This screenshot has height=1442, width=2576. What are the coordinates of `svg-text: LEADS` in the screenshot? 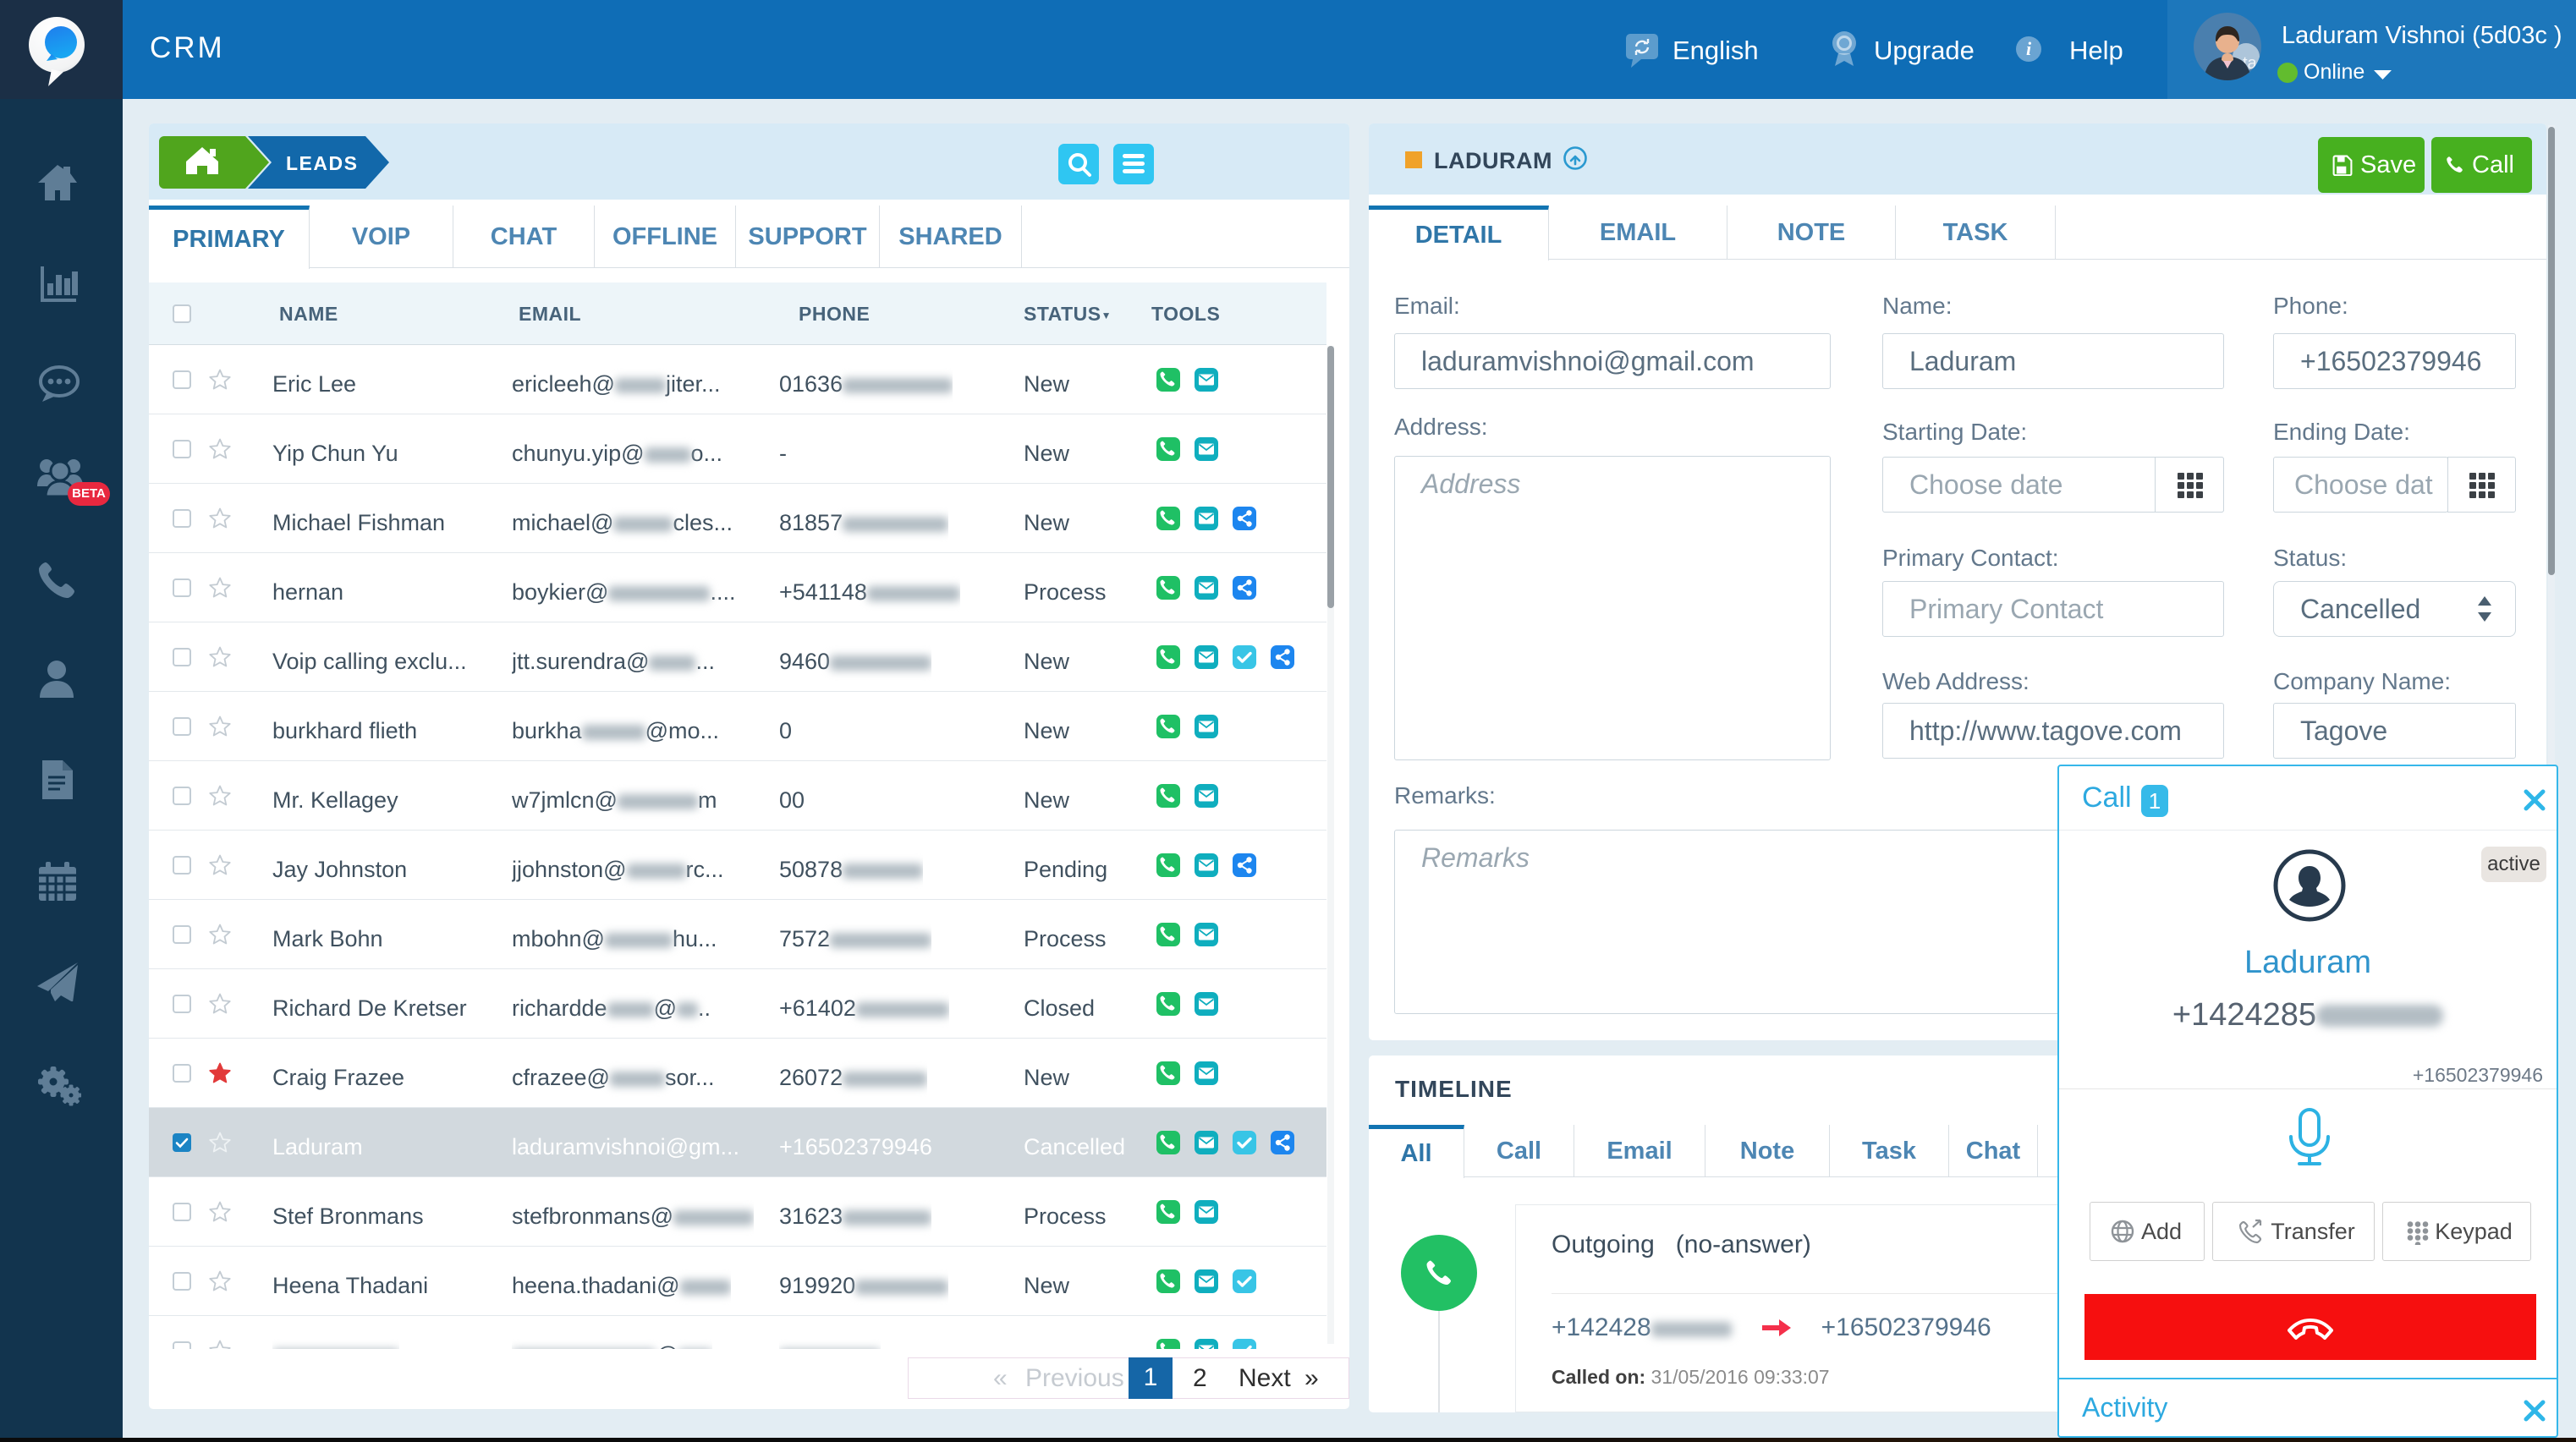 It's located at (322, 163).